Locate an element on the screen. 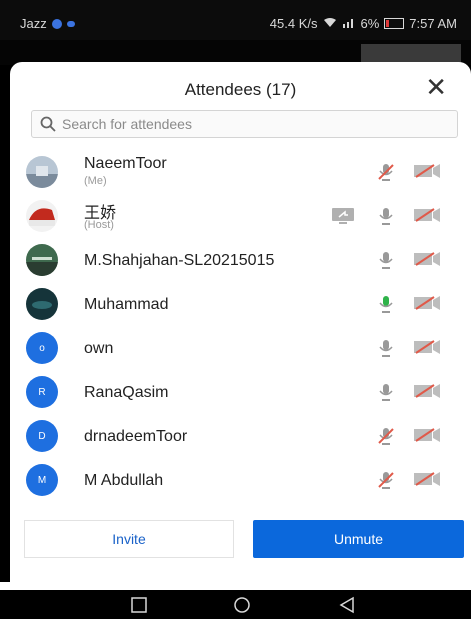  wifi-icon is located at coordinates (330, 23).